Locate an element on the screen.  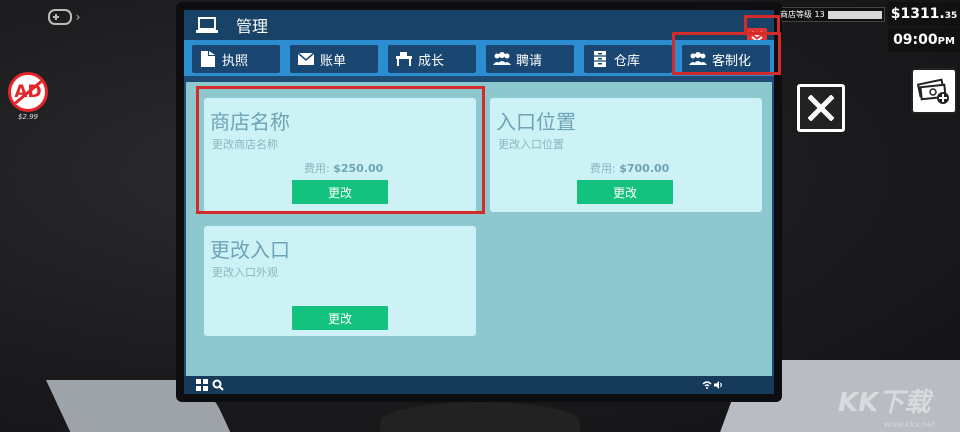
money-display: $1311. 35 is located at coordinates (924, 14).